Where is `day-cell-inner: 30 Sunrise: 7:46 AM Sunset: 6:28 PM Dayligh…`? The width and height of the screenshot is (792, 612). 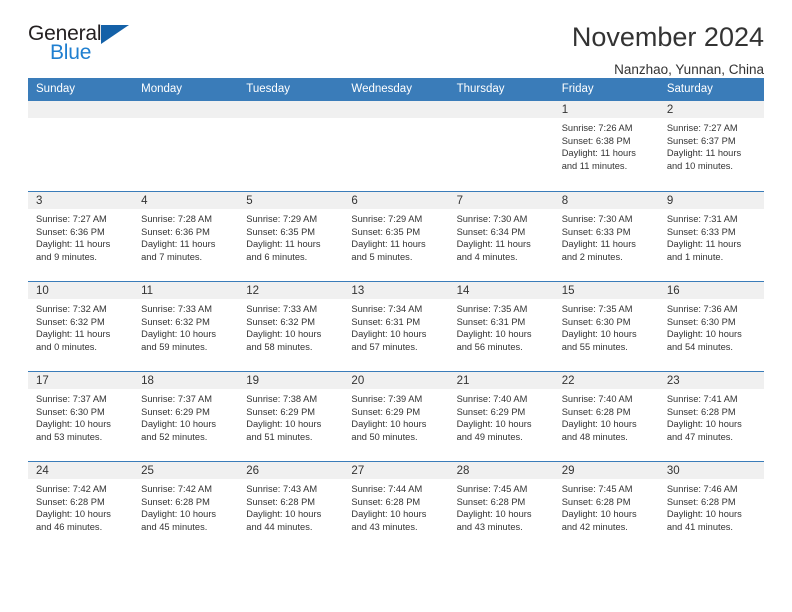
day-cell-inner: 30 Sunrise: 7:46 AM Sunset: 6:28 PM Dayligh… is located at coordinates (711, 506).